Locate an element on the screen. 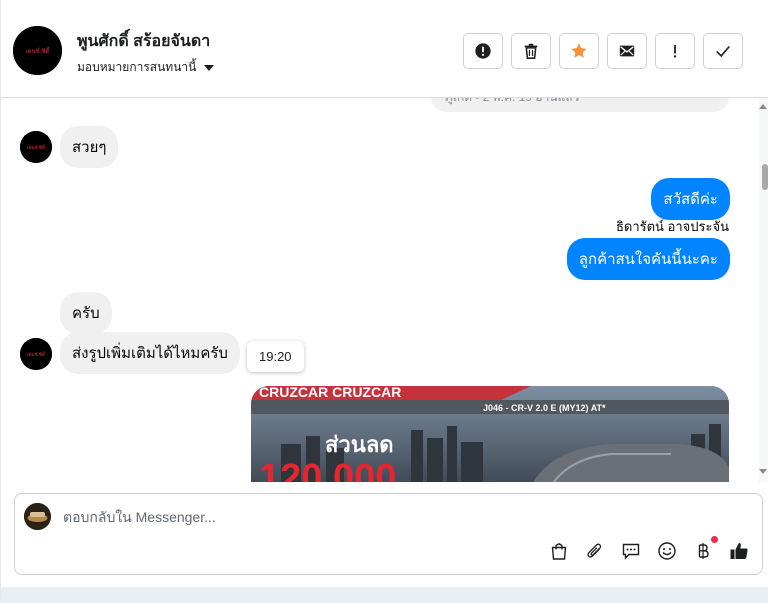 The image size is (768, 603). check-icon is located at coordinates (723, 51).